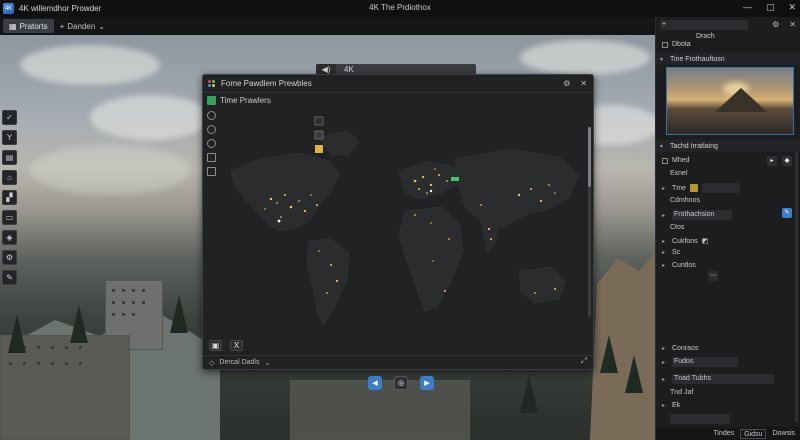 The height and width of the screenshot is (440, 800). Describe the element at coordinates (685, 200) in the screenshot. I see `list-item: Cdmhnos` at that location.